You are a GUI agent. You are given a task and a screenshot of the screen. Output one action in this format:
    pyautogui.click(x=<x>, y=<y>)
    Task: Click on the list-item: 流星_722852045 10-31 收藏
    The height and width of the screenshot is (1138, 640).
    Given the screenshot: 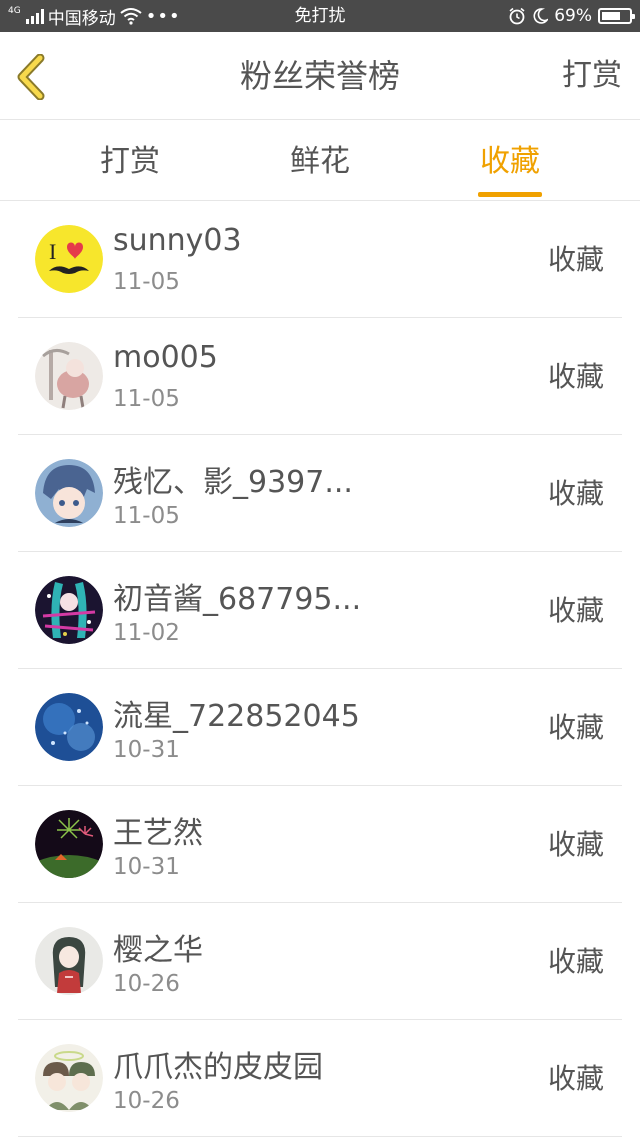 What is the action you would take?
    pyautogui.click(x=320, y=727)
    